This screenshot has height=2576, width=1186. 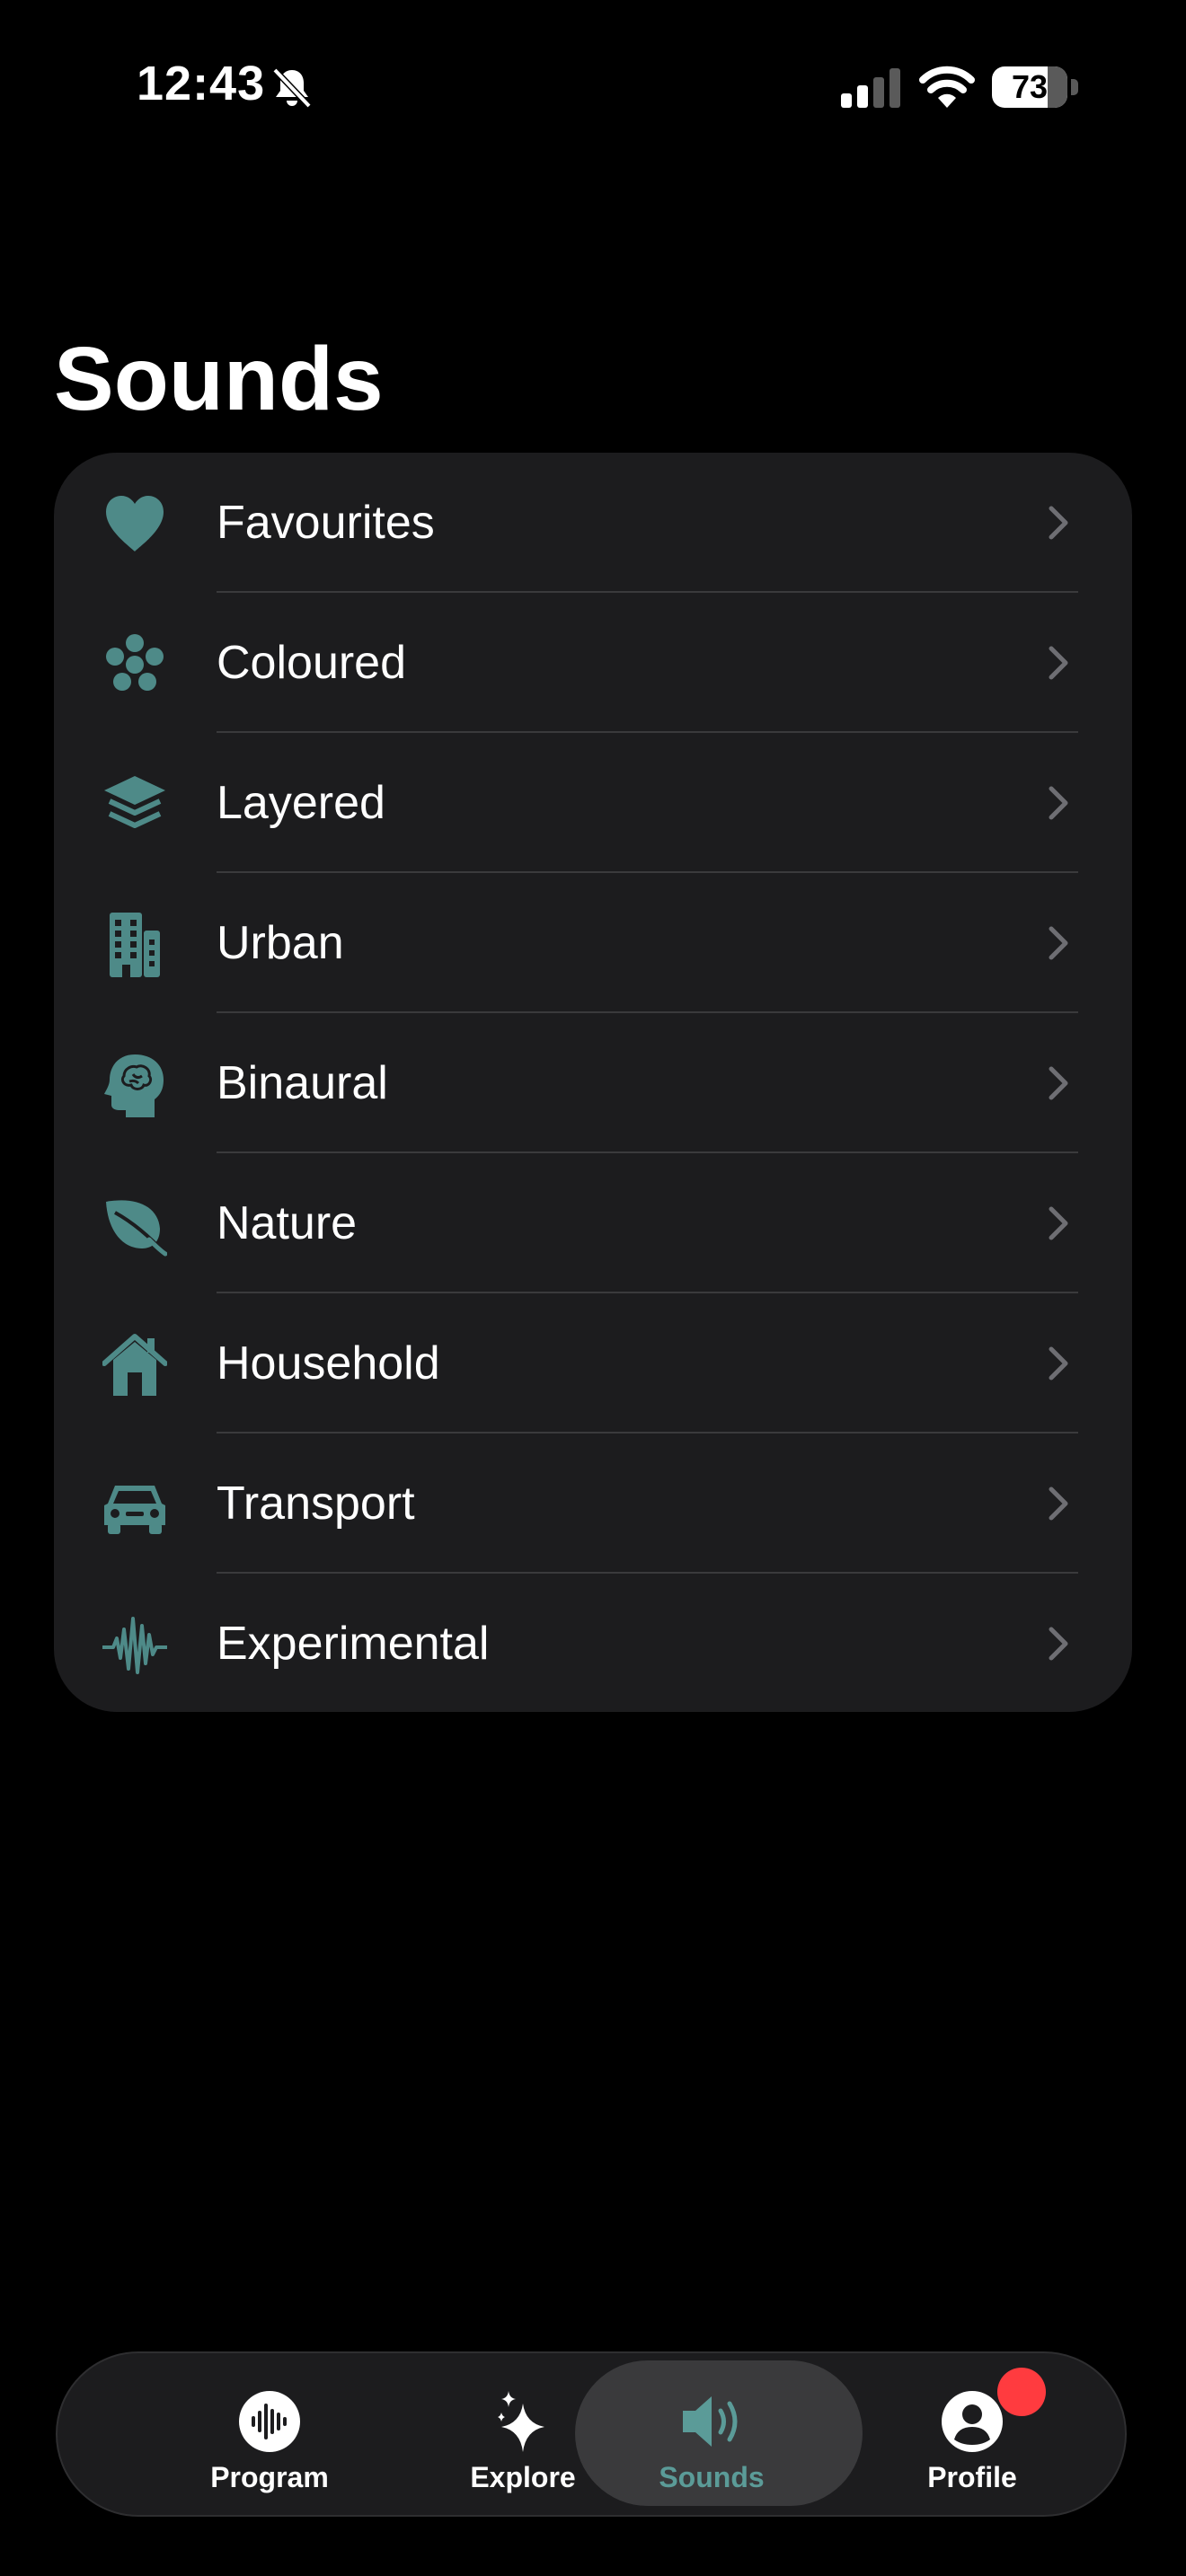 What do you see at coordinates (972, 2477) in the screenshot?
I see `tab-label: Profile` at bounding box center [972, 2477].